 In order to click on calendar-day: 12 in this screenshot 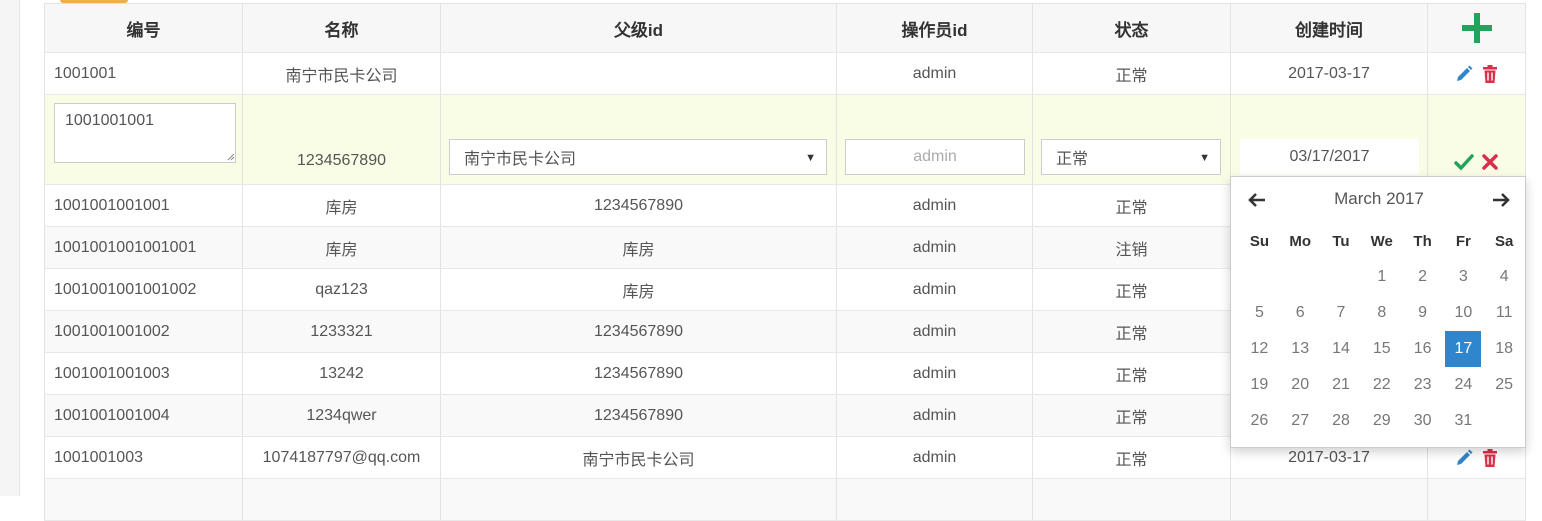, I will do `click(1259, 349)`.